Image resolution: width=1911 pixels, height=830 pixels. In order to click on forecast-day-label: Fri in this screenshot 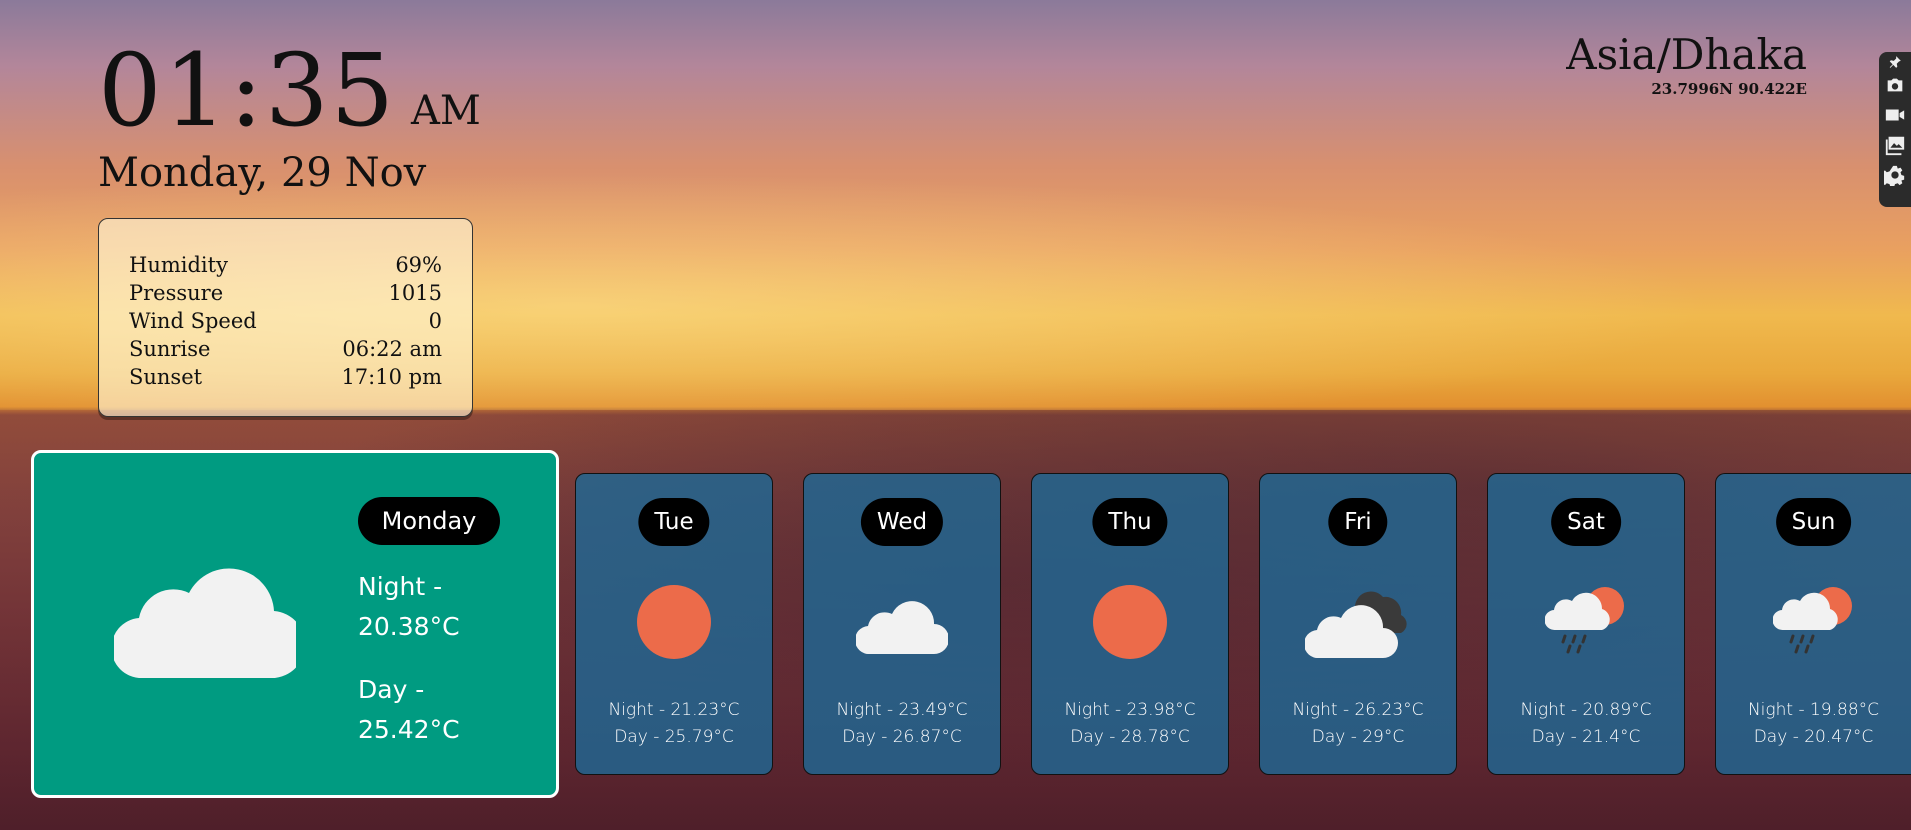, I will do `click(1358, 522)`.